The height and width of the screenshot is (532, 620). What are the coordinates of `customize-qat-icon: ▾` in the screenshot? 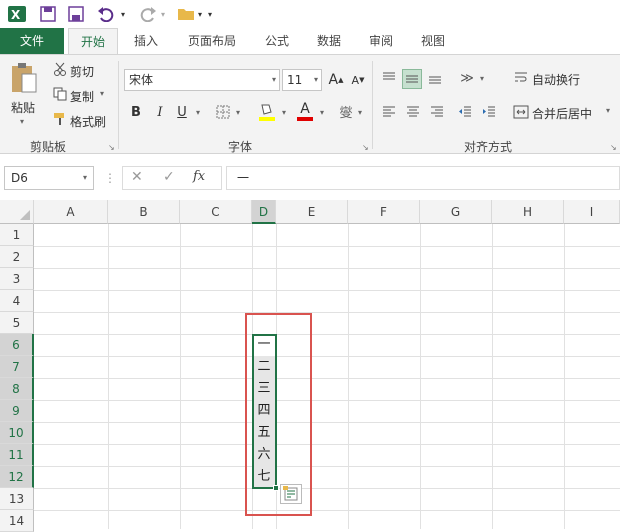 It's located at (210, 14).